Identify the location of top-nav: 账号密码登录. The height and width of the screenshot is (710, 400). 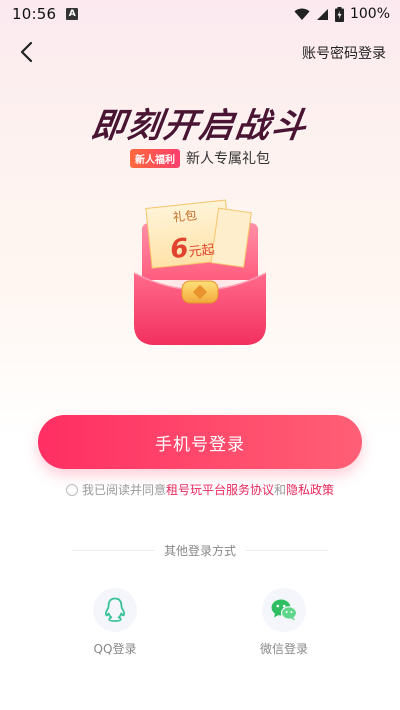
(200, 52).